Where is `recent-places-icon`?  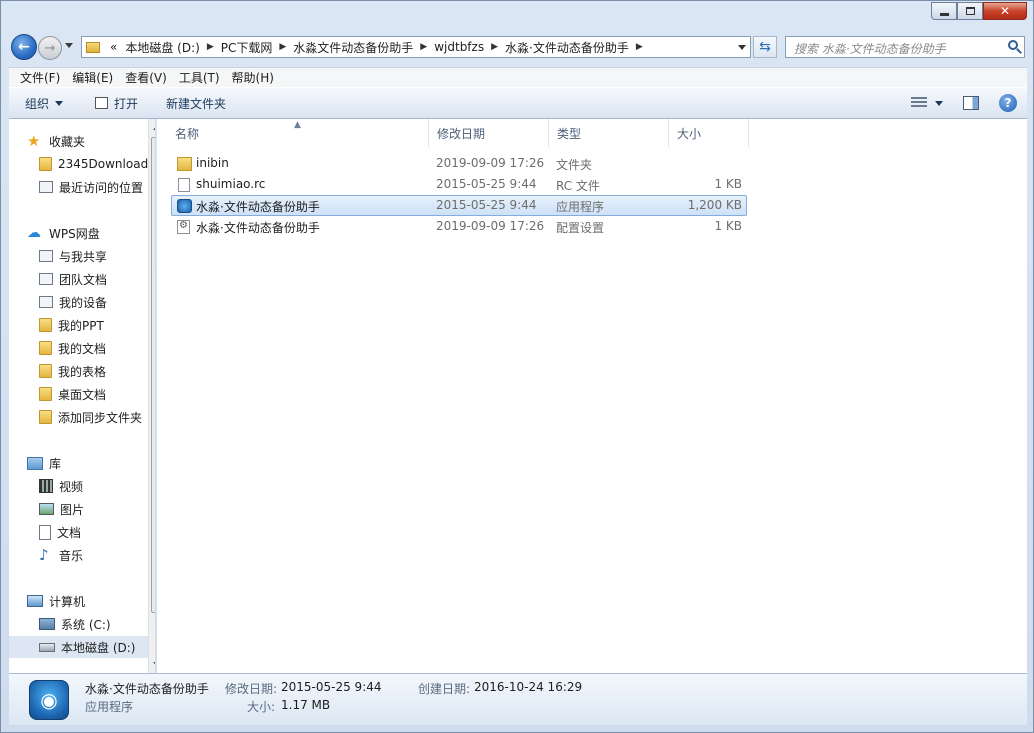 recent-places-icon is located at coordinates (46, 187).